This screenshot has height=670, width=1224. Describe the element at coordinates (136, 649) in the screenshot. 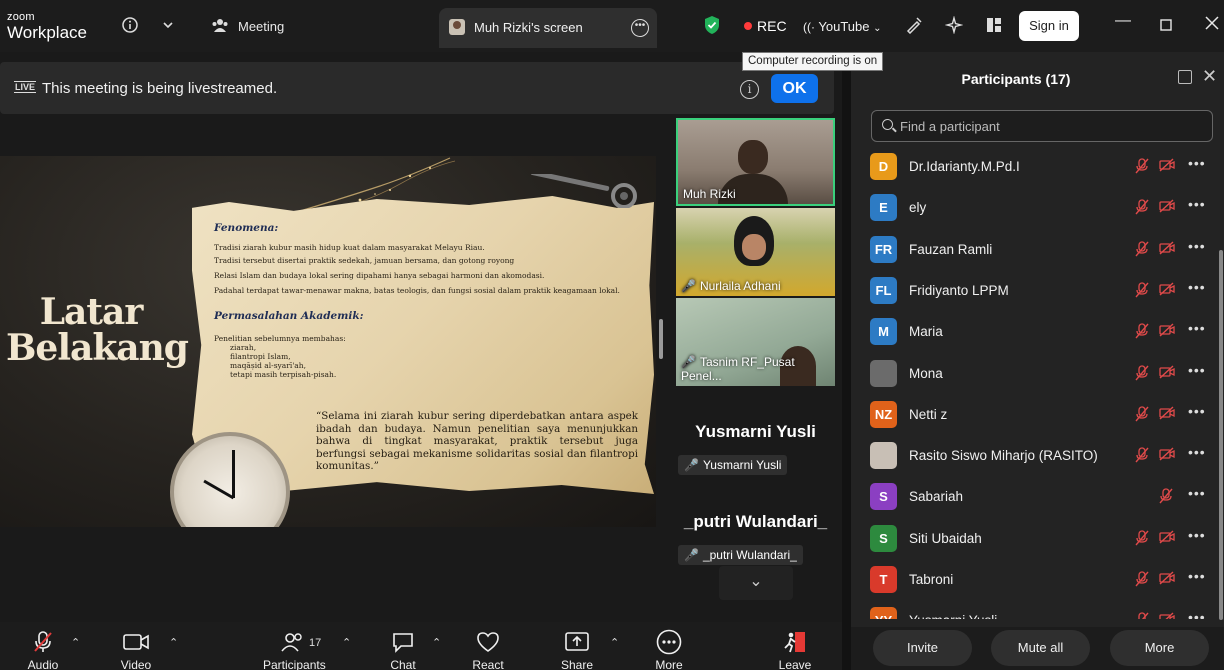

I see `video-button: Video` at that location.